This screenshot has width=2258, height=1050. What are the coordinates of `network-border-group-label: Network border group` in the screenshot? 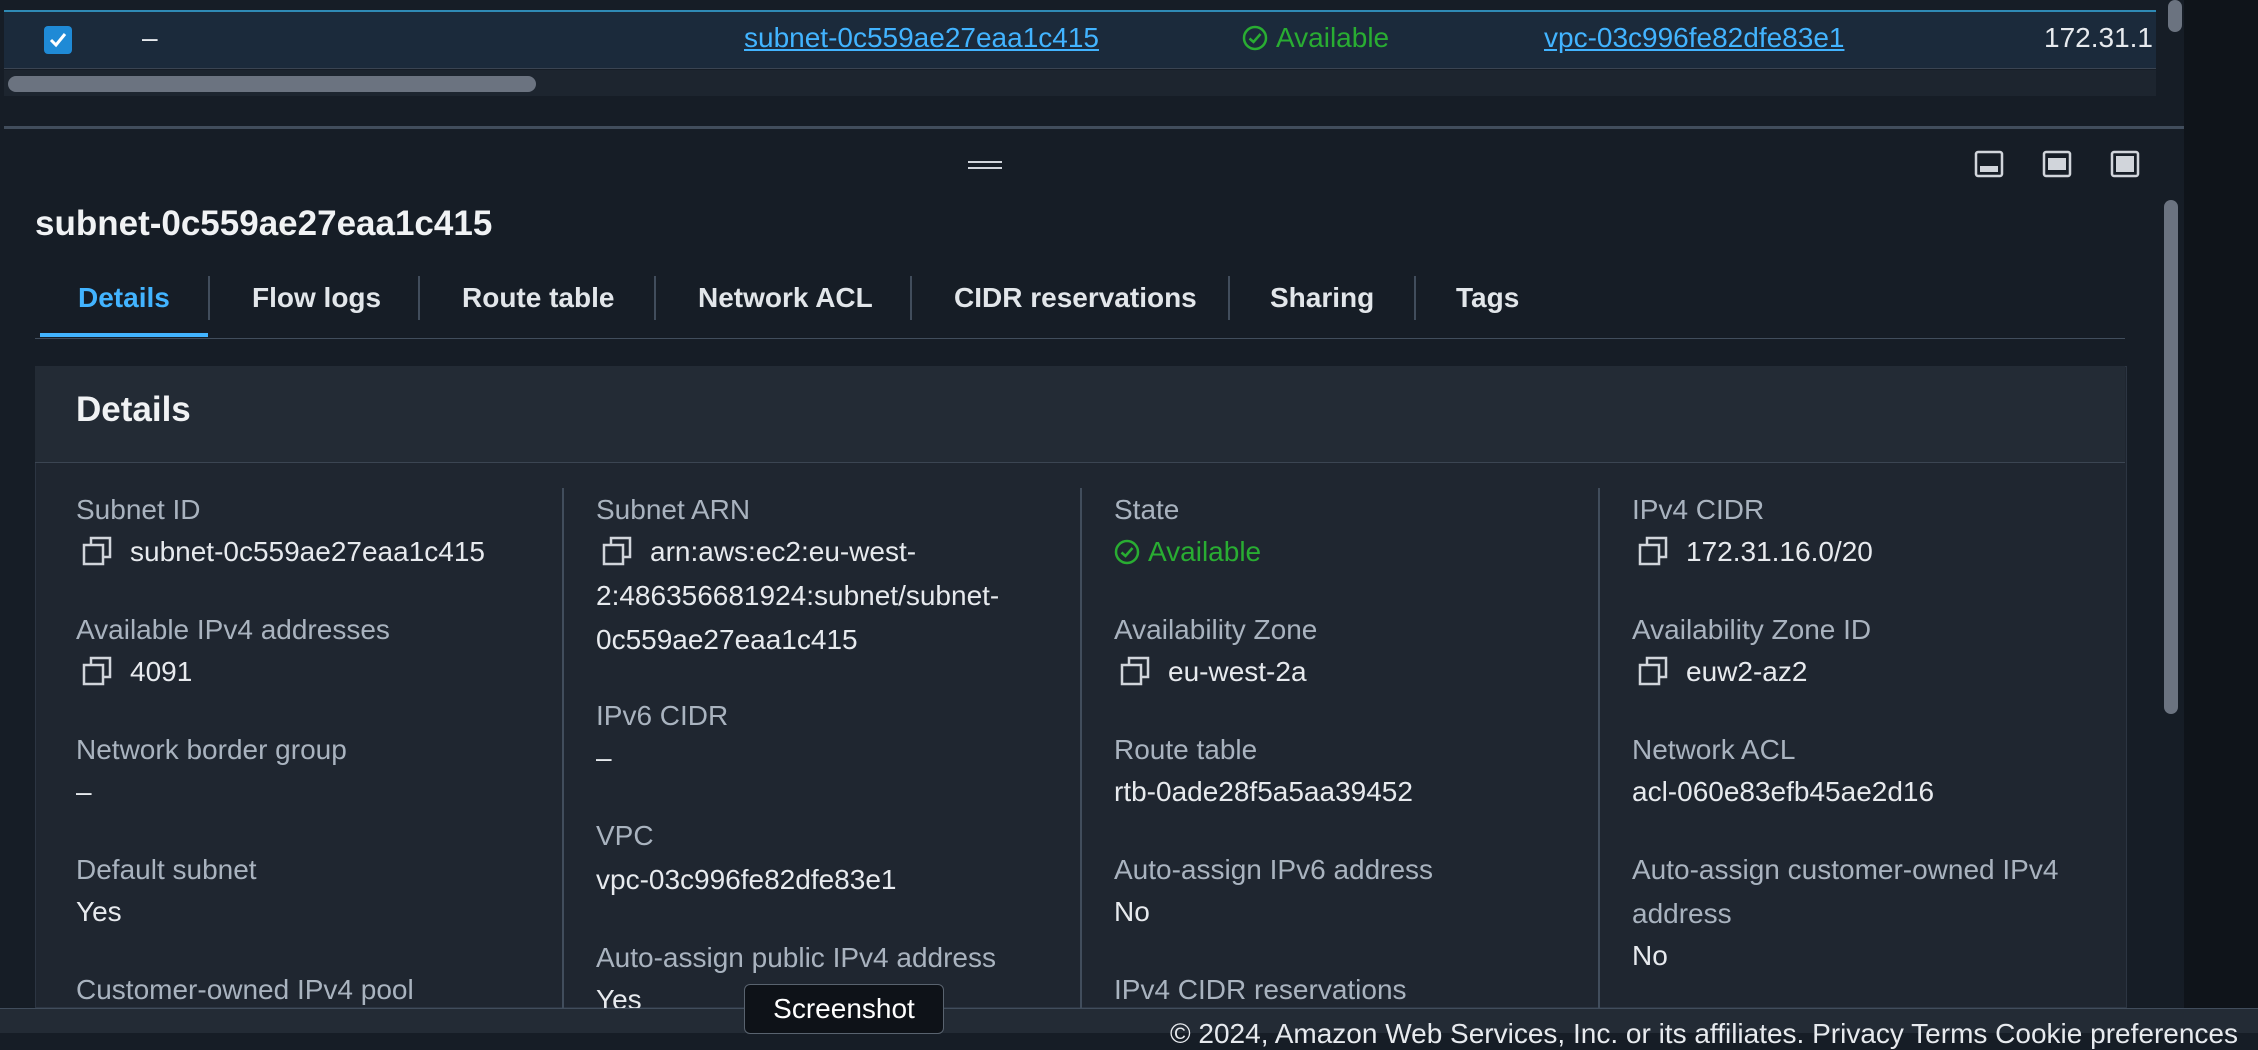 It's located at (211, 749).